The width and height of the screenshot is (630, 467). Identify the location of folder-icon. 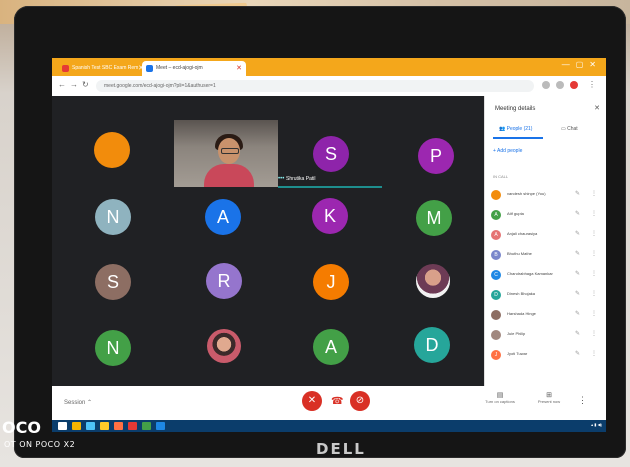
(104, 426).